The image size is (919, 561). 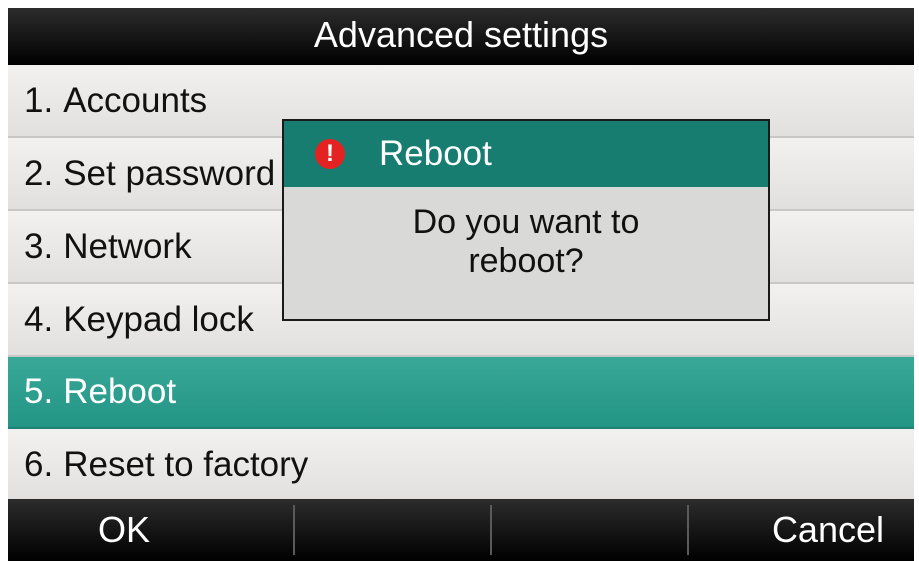 I want to click on menu-item-label: Keypad lock, so click(x=158, y=319).